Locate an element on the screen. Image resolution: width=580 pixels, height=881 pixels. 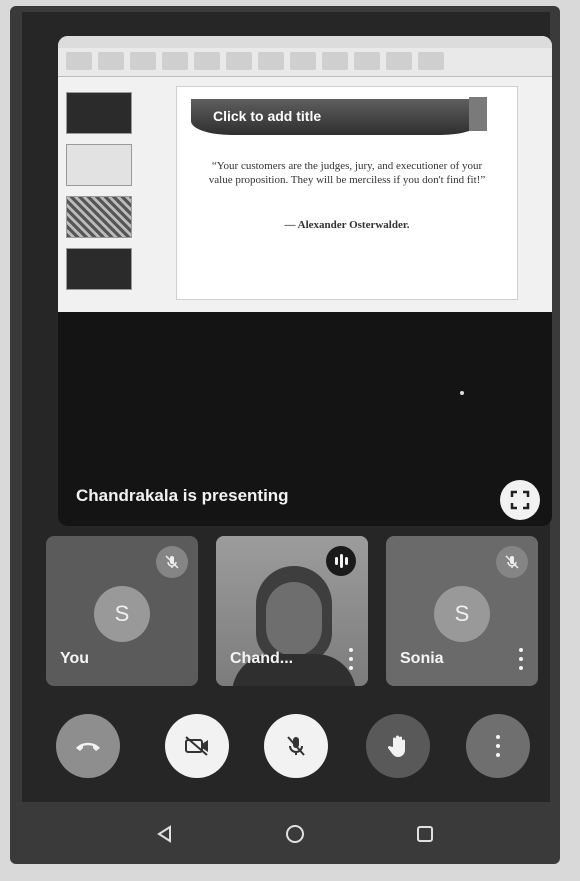
home-button is located at coordinates (295, 834).